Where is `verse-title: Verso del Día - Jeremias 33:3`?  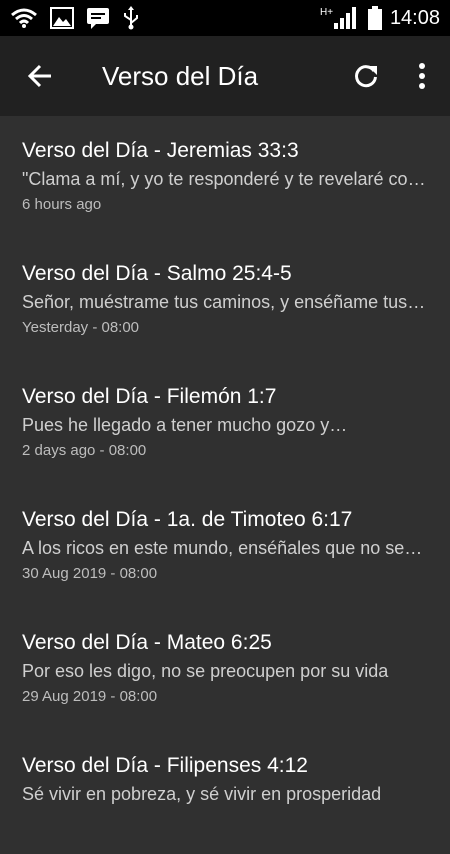
verse-title: Verso del Día - Jeremias 33:3 is located at coordinates (160, 150).